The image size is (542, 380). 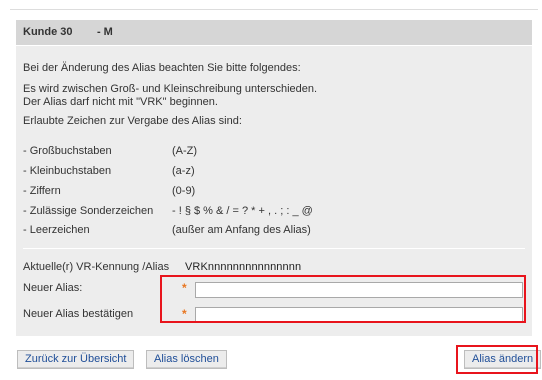 What do you see at coordinates (242, 211) in the screenshot?
I see `allowed-value-special: - ! § $ % & / = ? * + , . ; : _ @` at bounding box center [242, 211].